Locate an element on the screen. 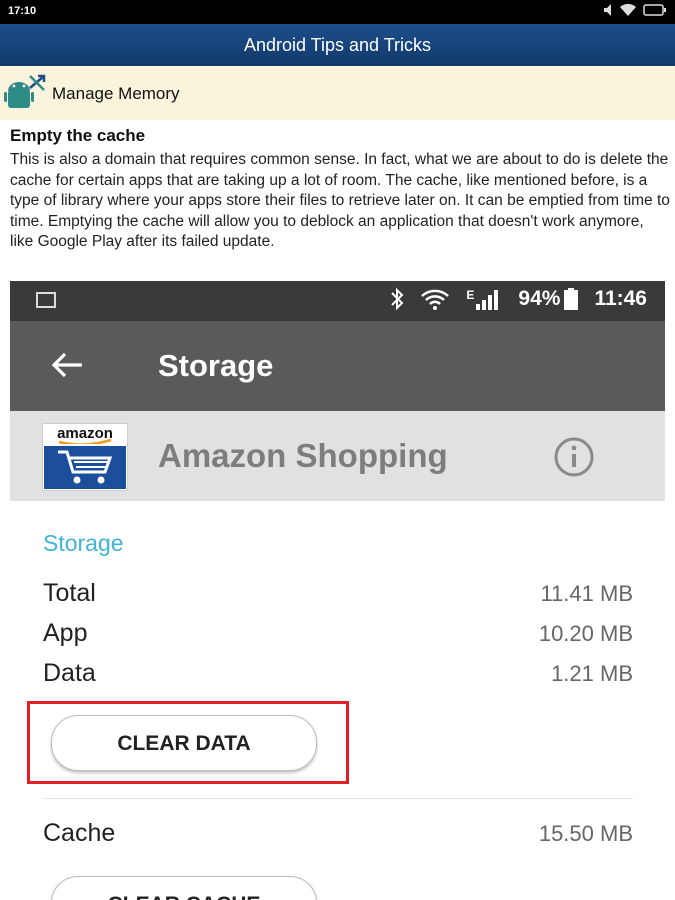 This screenshot has height=900, width=675. clear-cache-button: CLEAR CACHE is located at coordinates (184, 888).